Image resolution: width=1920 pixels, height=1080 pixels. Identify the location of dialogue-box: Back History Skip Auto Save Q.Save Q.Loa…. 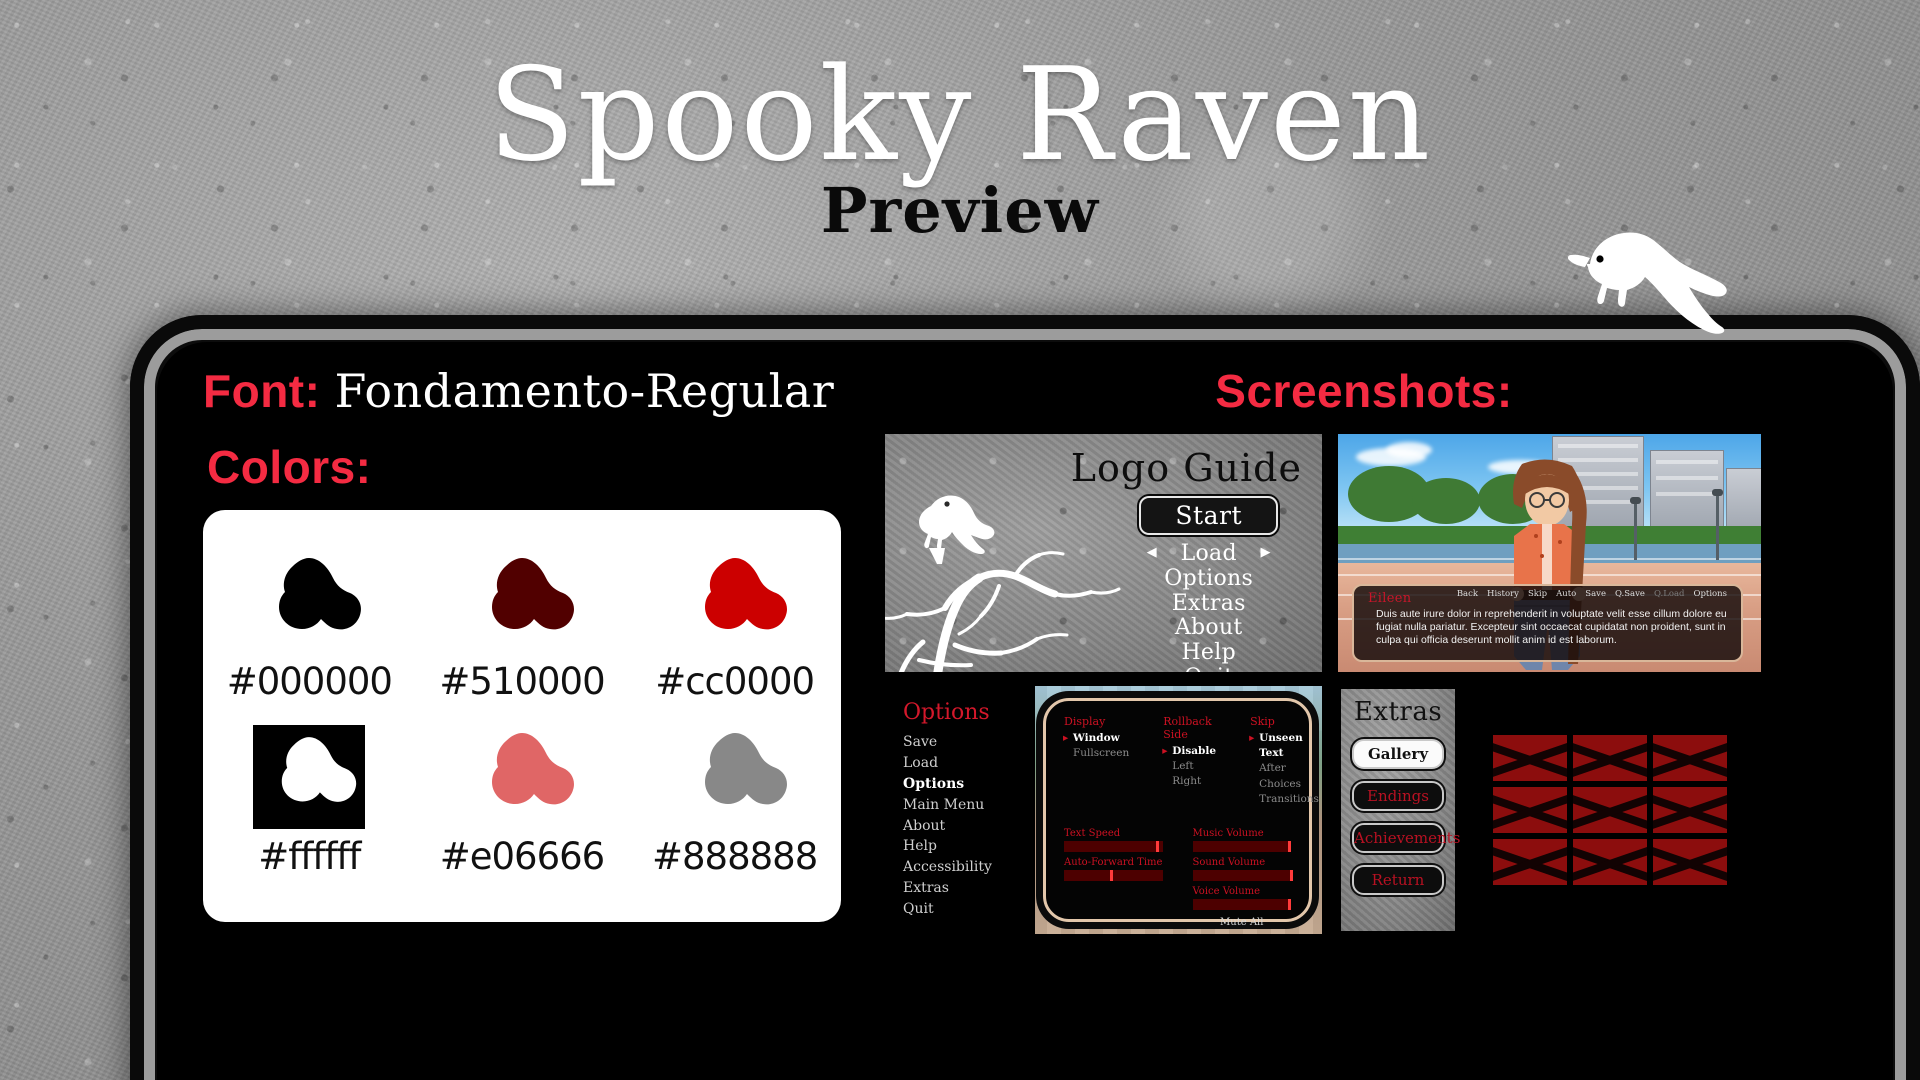
(1547, 623).